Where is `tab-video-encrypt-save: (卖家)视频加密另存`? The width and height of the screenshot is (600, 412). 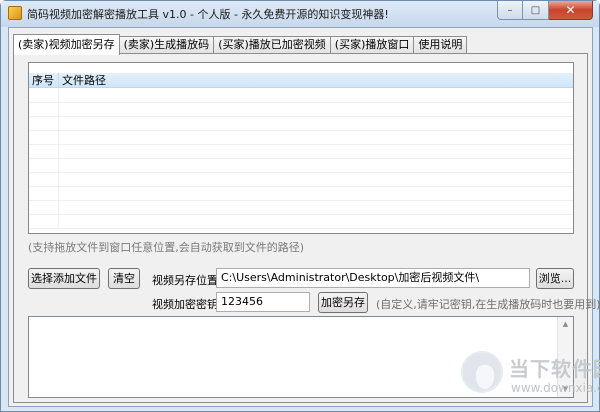
tab-video-encrypt-save: (卖家)视频加密另存 is located at coordinates (66, 44).